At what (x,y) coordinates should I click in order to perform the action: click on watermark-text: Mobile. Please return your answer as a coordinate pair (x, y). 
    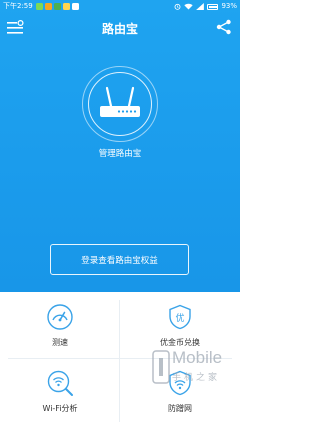
    Looking at the image, I should click on (197, 357).